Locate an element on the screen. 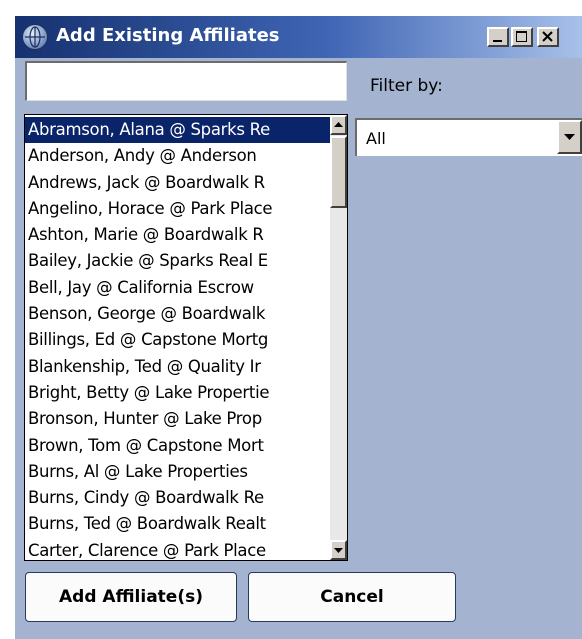 The width and height of the screenshot is (582, 639). list-item: Bright, Betty @ Lake Propertie is located at coordinates (178, 393).